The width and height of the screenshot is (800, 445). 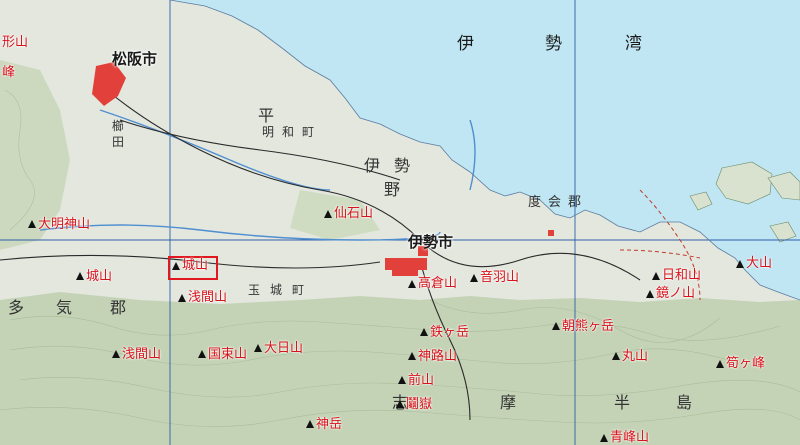 What do you see at coordinates (622, 402) in the screenshot?
I see `peninsula-char-3: 半` at bounding box center [622, 402].